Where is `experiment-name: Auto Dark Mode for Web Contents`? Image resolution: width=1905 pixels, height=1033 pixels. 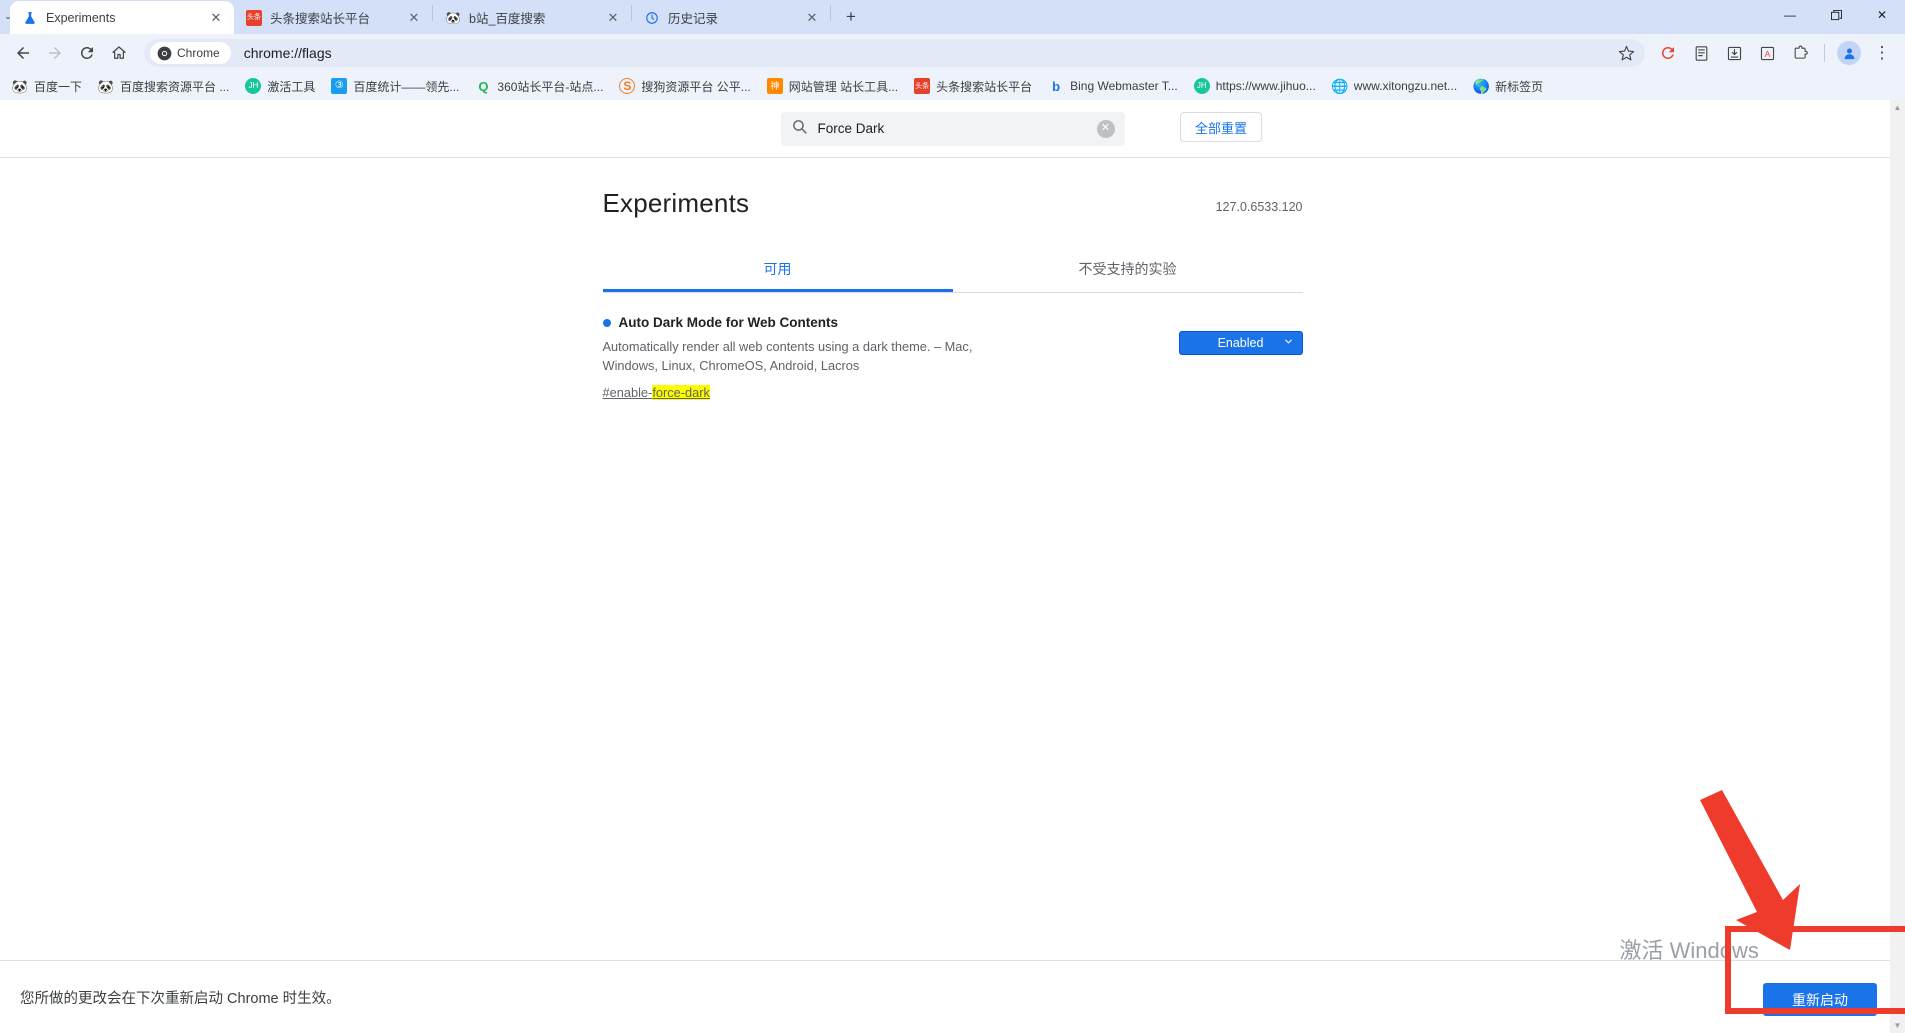
experiment-name: Auto Dark Mode for Web Contents is located at coordinates (728, 322).